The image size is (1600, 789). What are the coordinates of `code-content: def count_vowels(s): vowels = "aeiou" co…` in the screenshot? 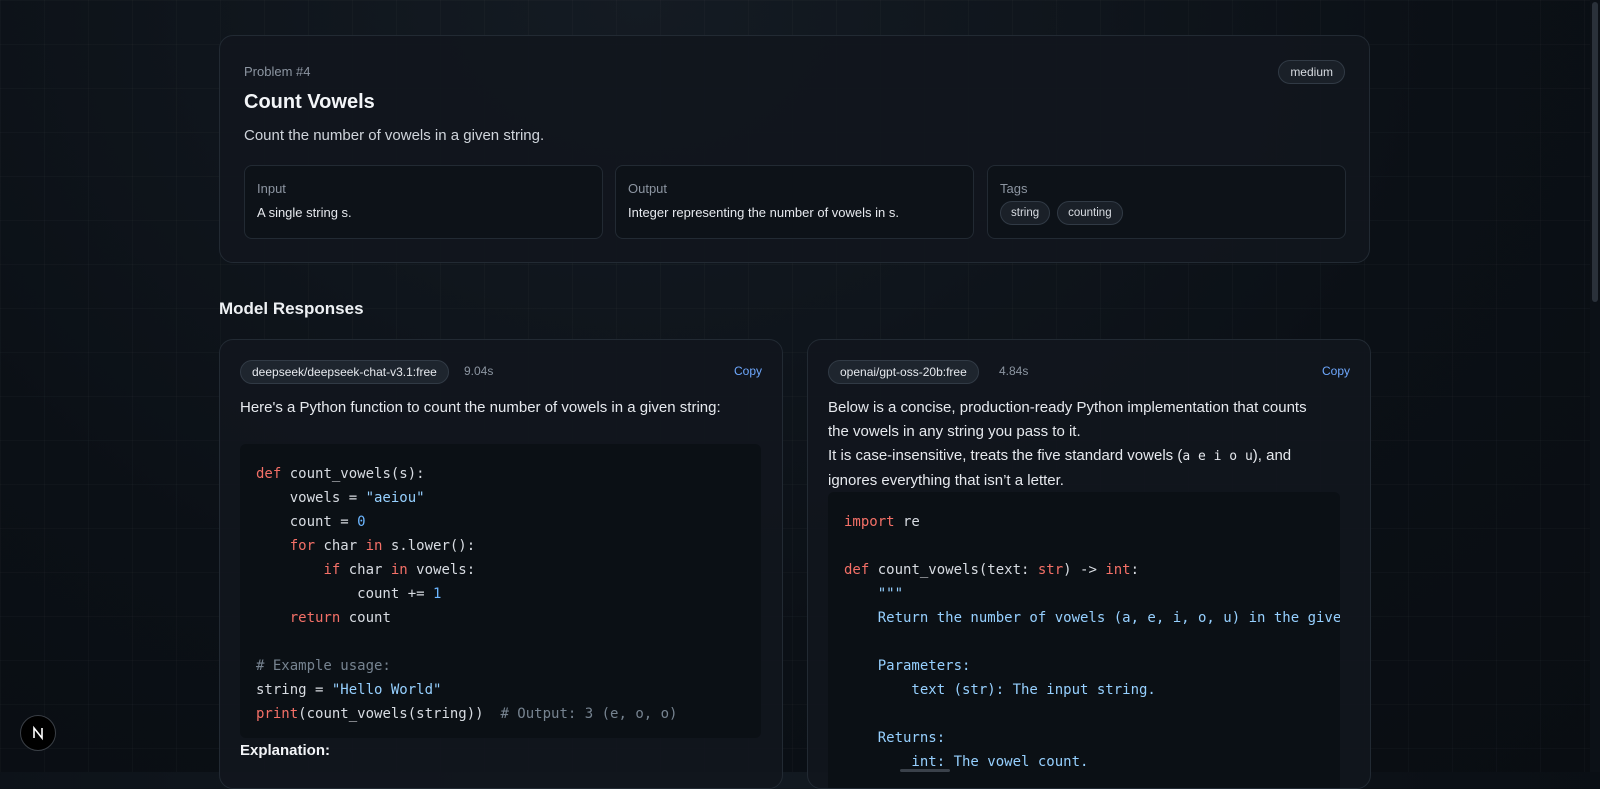 It's located at (467, 594).